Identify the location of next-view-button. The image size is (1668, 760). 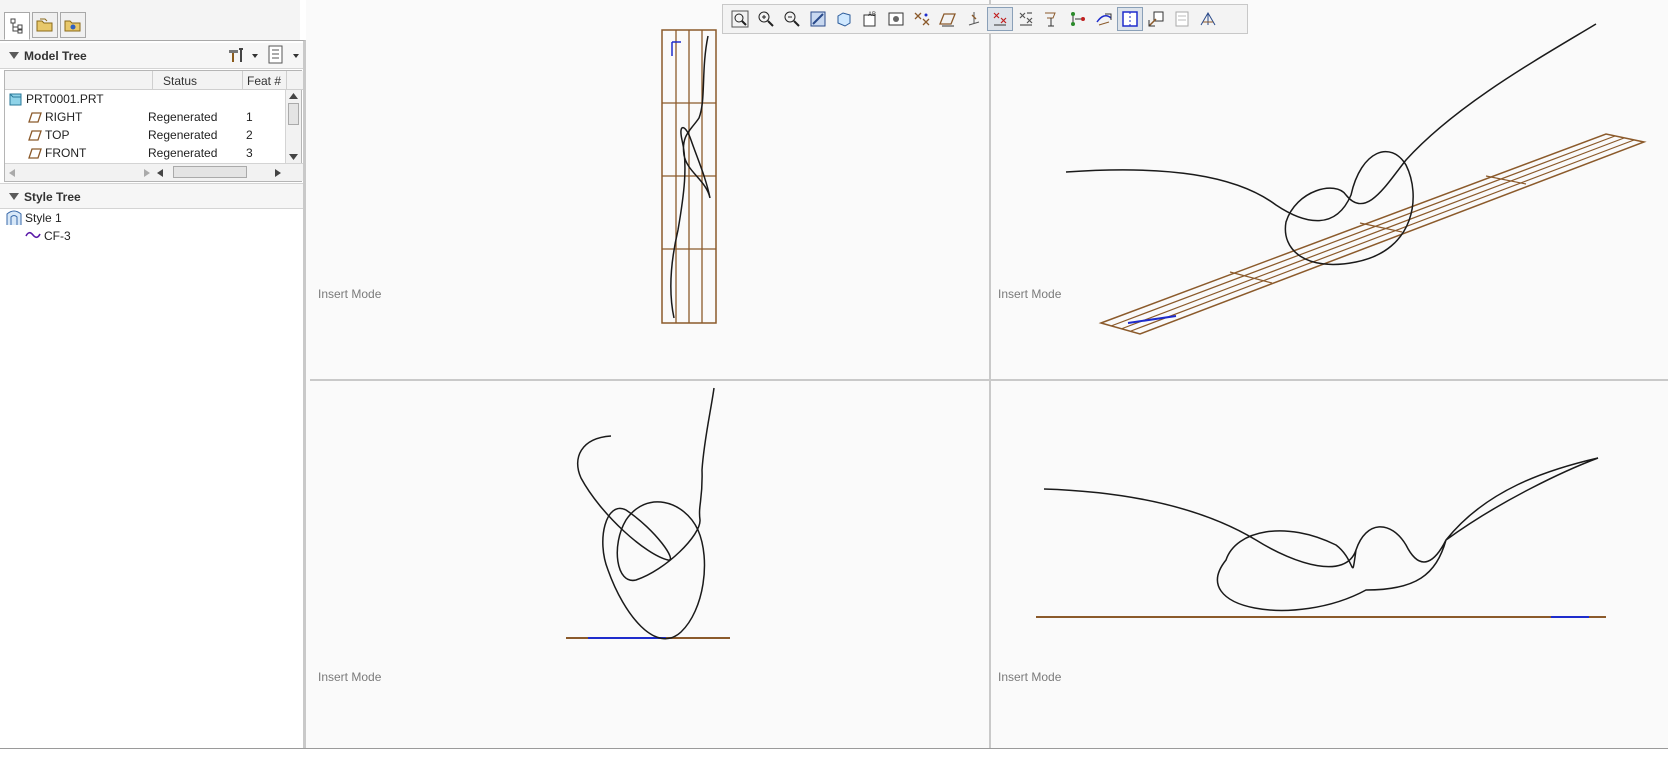
(1156, 19).